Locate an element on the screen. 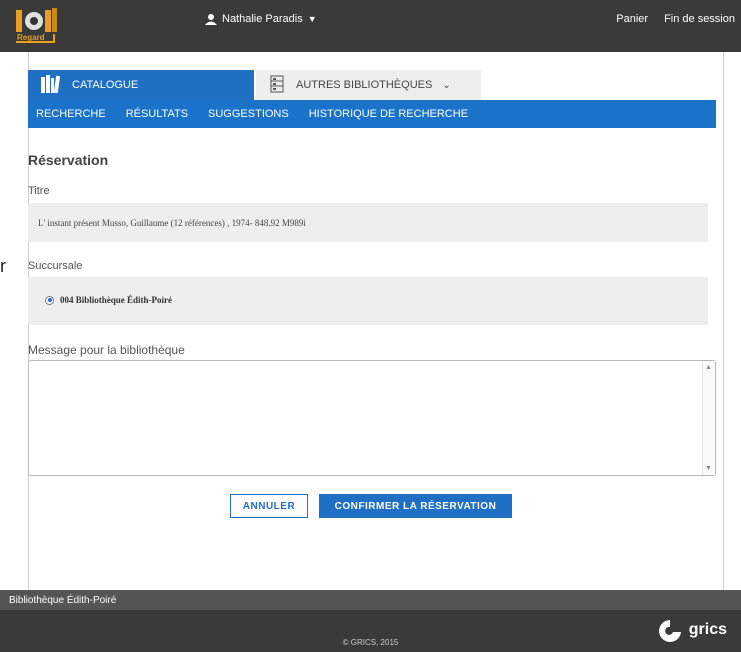  succursale-option-label: 004 Bibliothèque Édith-Poiré is located at coordinates (116, 300).